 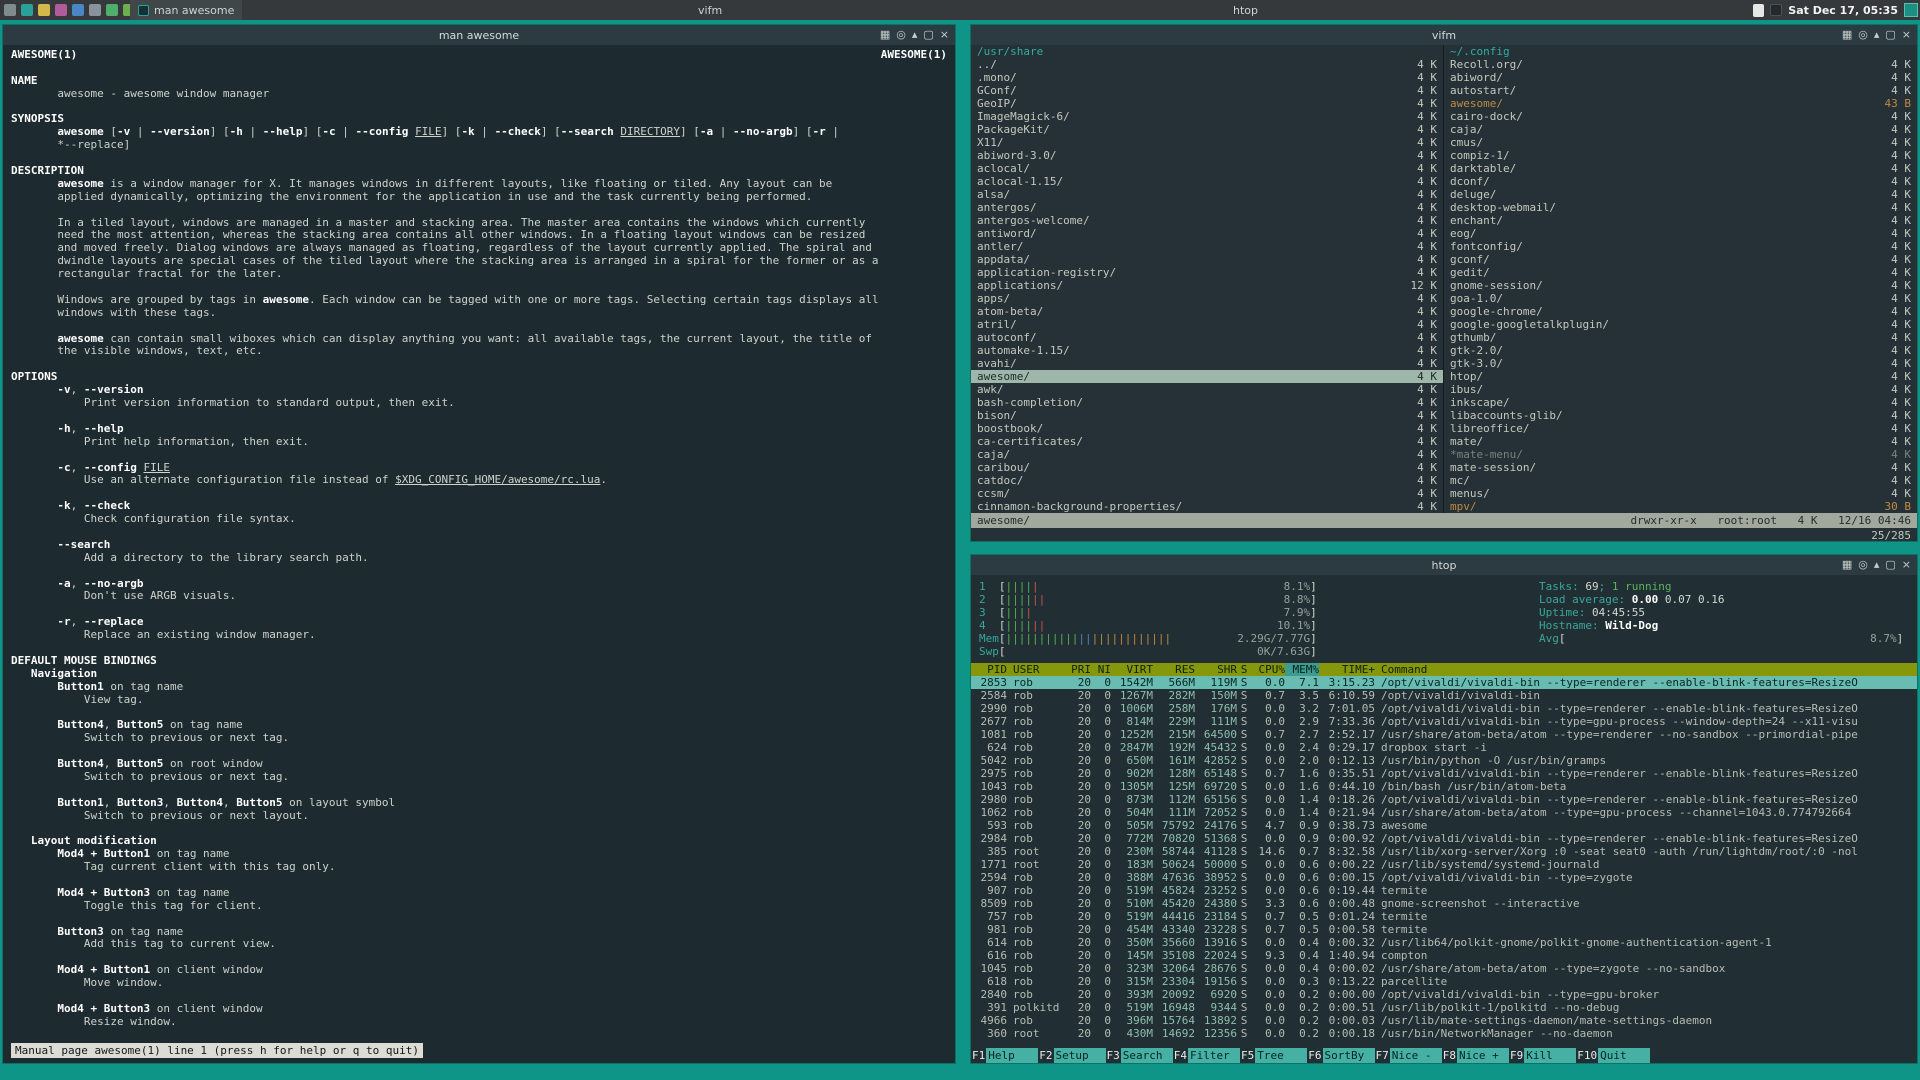 I want to click on file-row: libreoffice/4 K, so click(x=1680, y=428).